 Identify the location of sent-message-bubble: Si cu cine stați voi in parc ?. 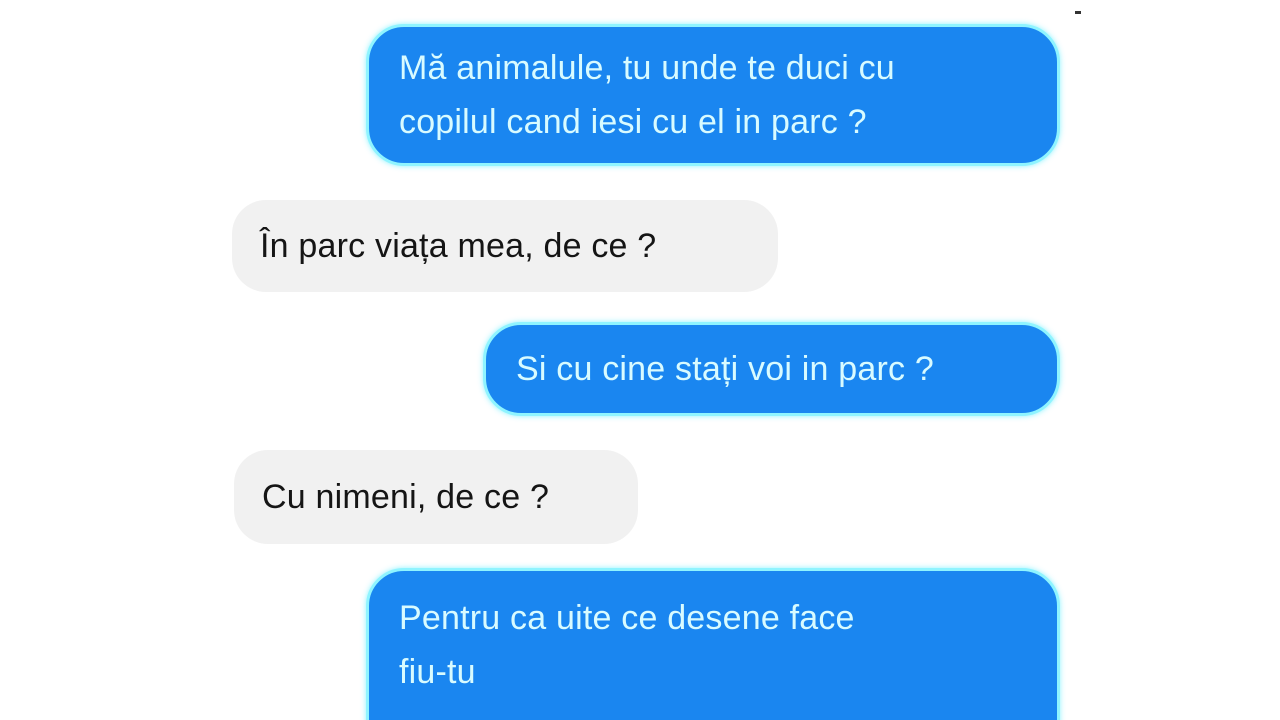
(771, 369).